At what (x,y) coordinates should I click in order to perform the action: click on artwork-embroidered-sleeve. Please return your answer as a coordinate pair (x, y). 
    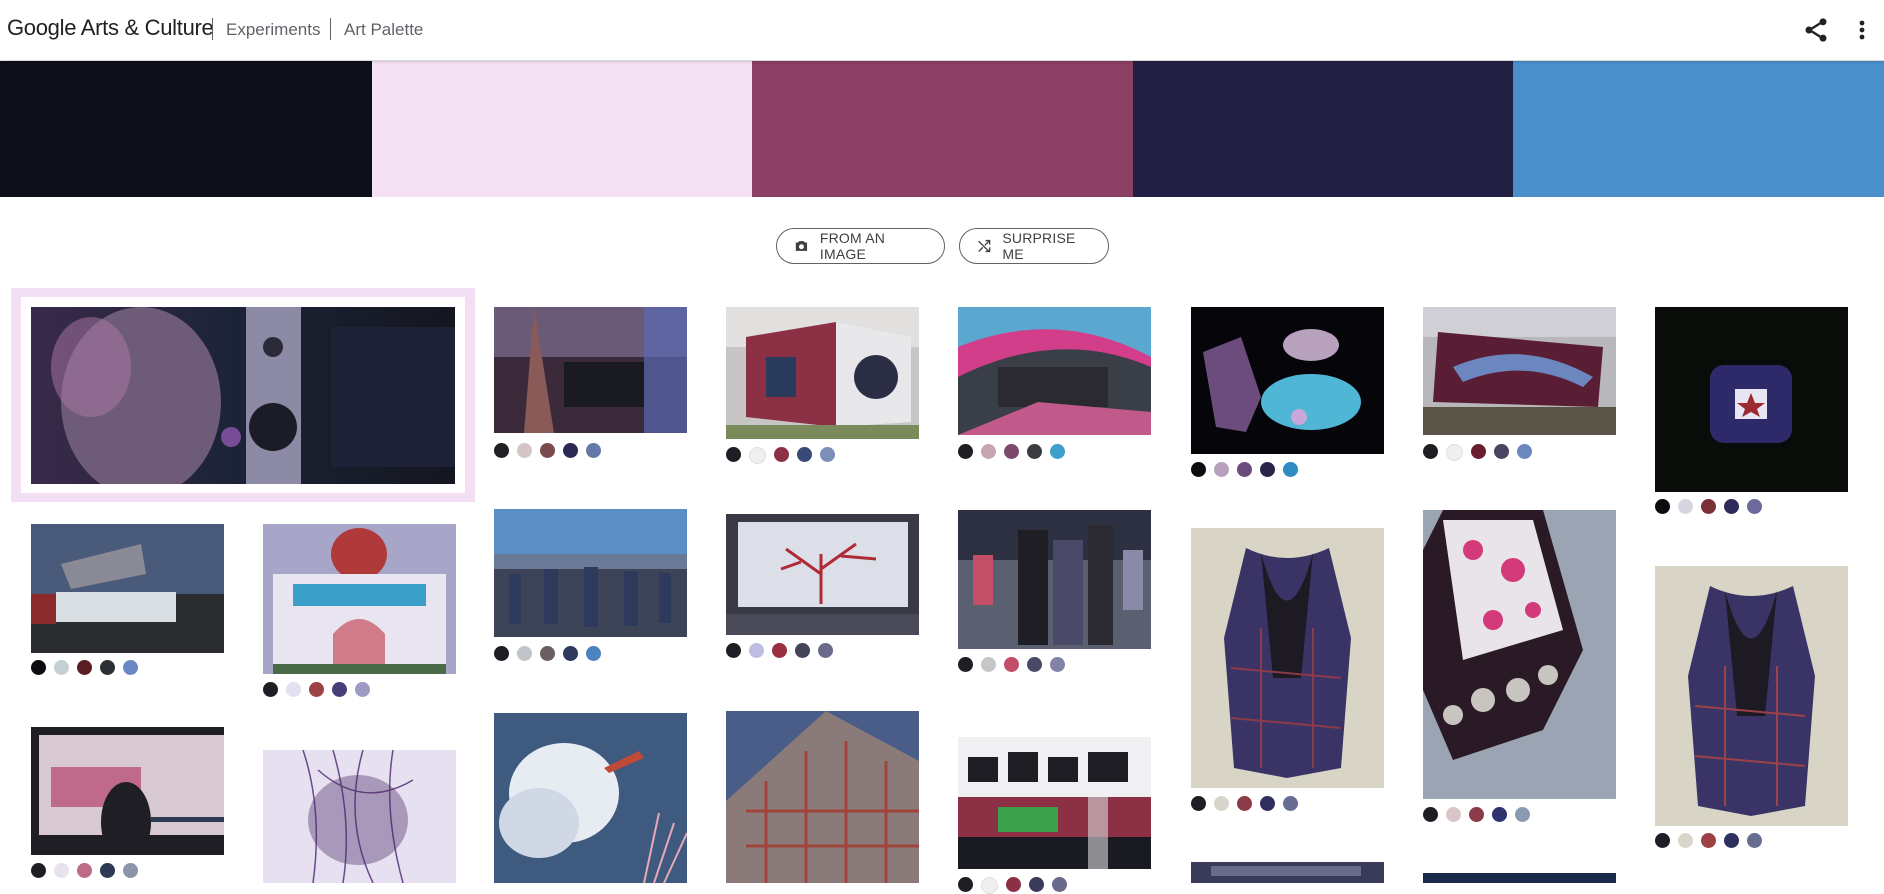
    Looking at the image, I should click on (1519, 654).